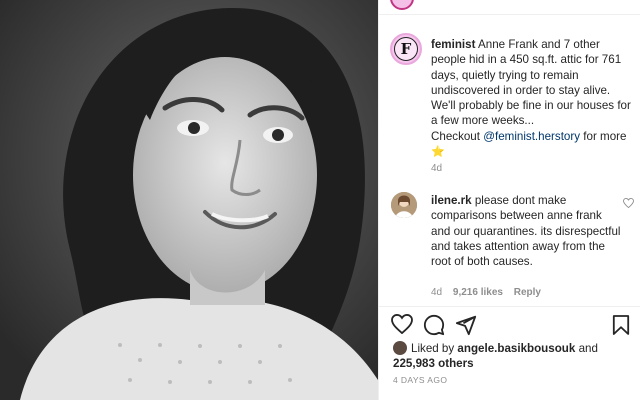  What do you see at coordinates (455, 136) in the screenshot?
I see `caption-checkout: Checkout` at bounding box center [455, 136].